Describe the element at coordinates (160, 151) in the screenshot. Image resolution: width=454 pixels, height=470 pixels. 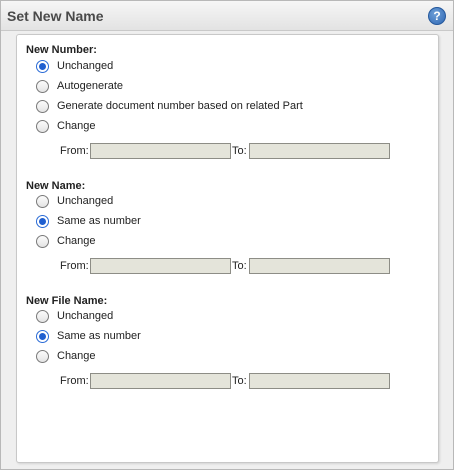
I see `new-number-from-field` at that location.